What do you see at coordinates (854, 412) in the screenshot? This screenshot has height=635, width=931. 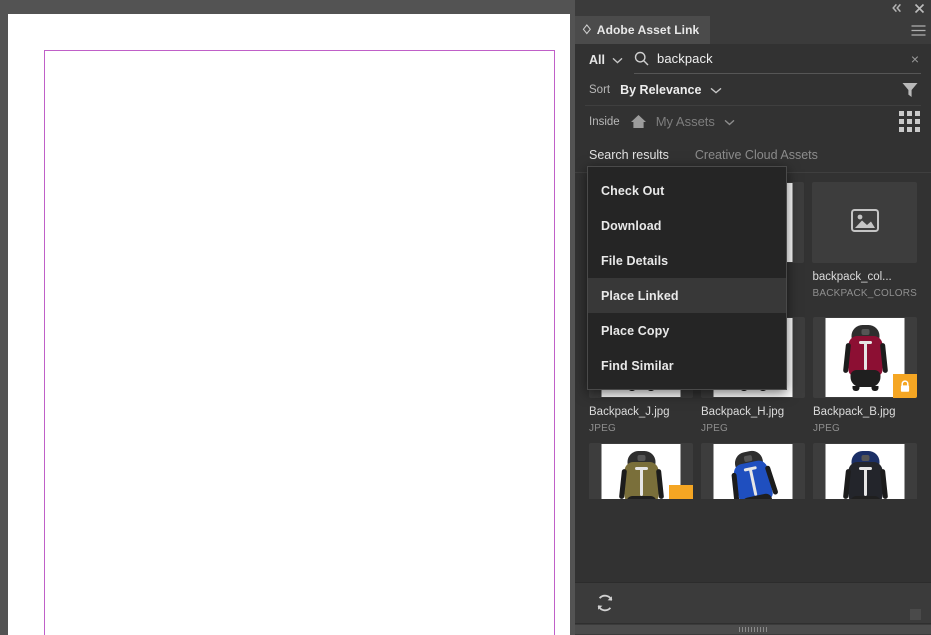 I see `asset-name: Backpack_B.jpg` at bounding box center [854, 412].